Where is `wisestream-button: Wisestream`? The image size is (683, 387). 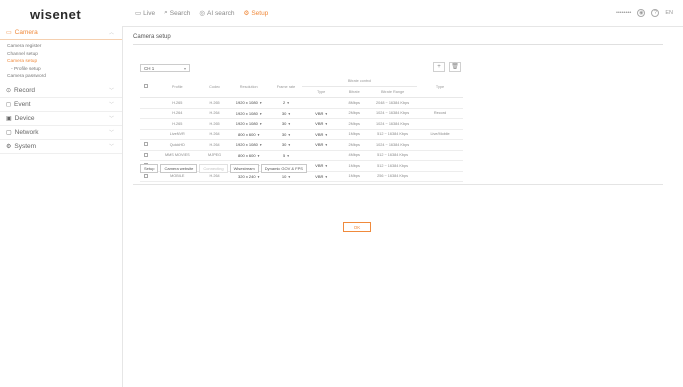
wisestream-button: Wisestream is located at coordinates (244, 168).